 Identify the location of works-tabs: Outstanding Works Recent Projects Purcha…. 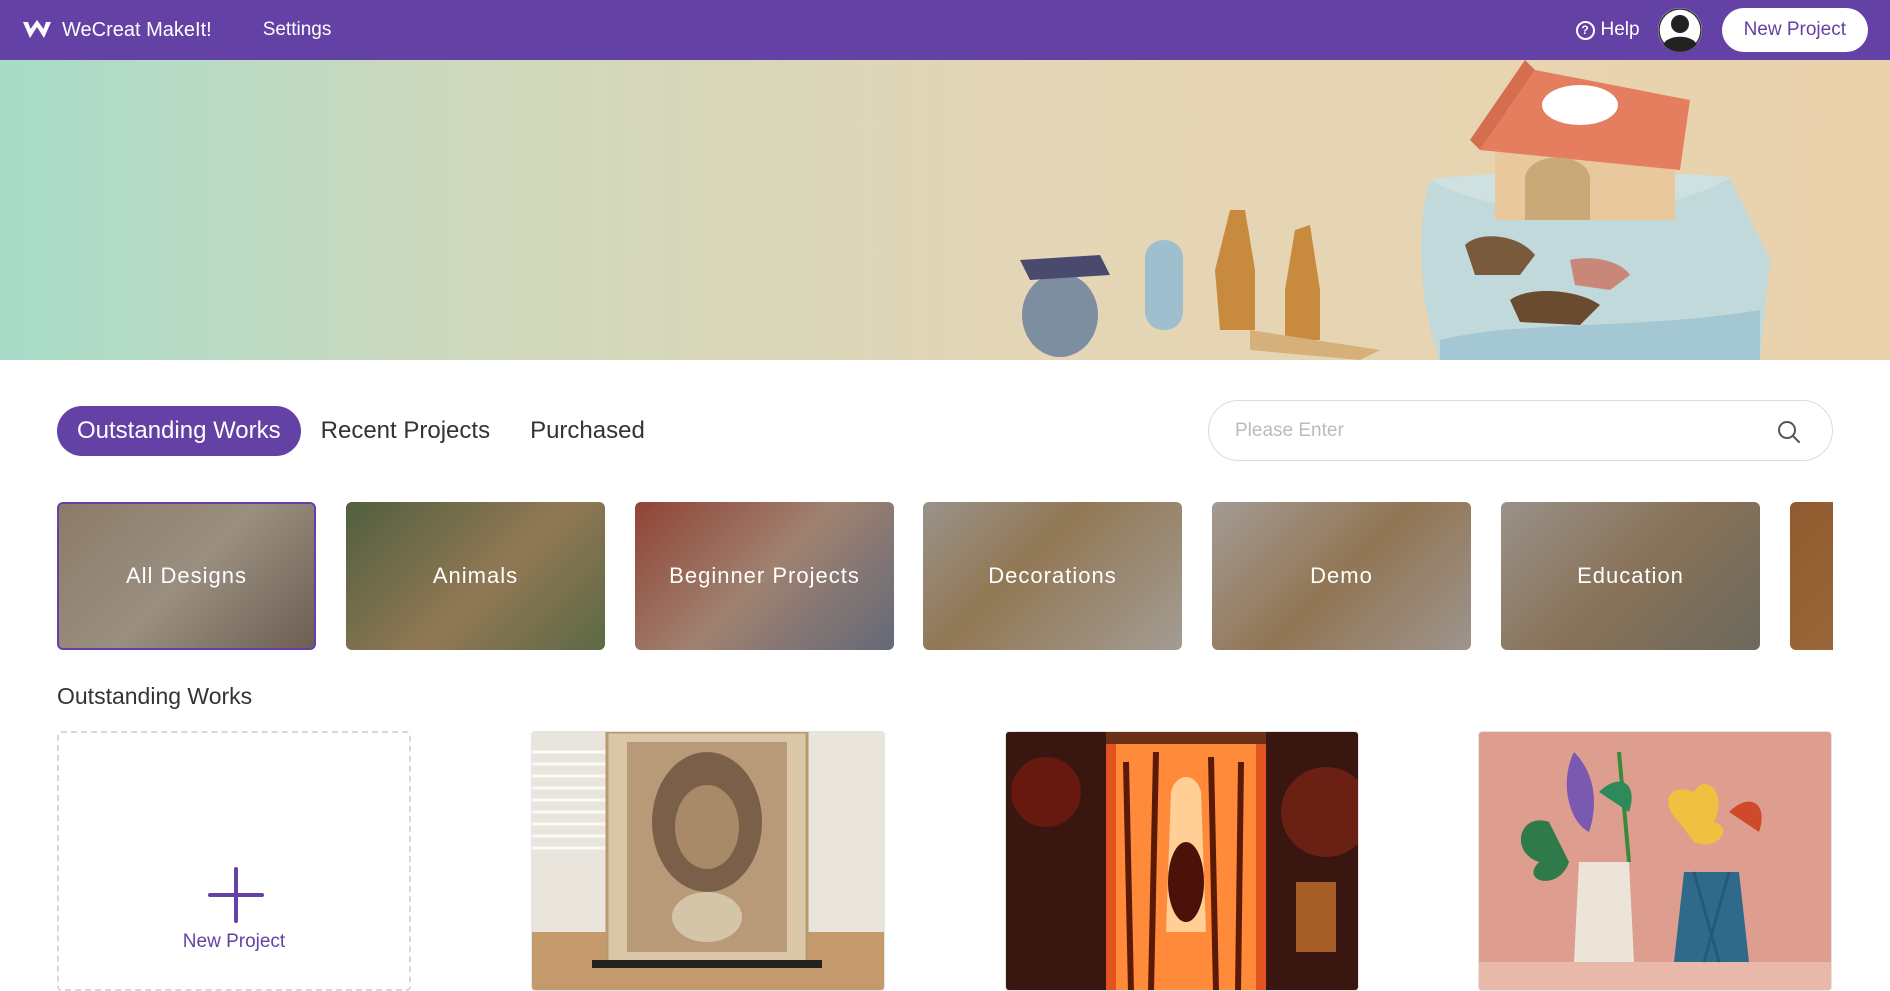
(361, 431).